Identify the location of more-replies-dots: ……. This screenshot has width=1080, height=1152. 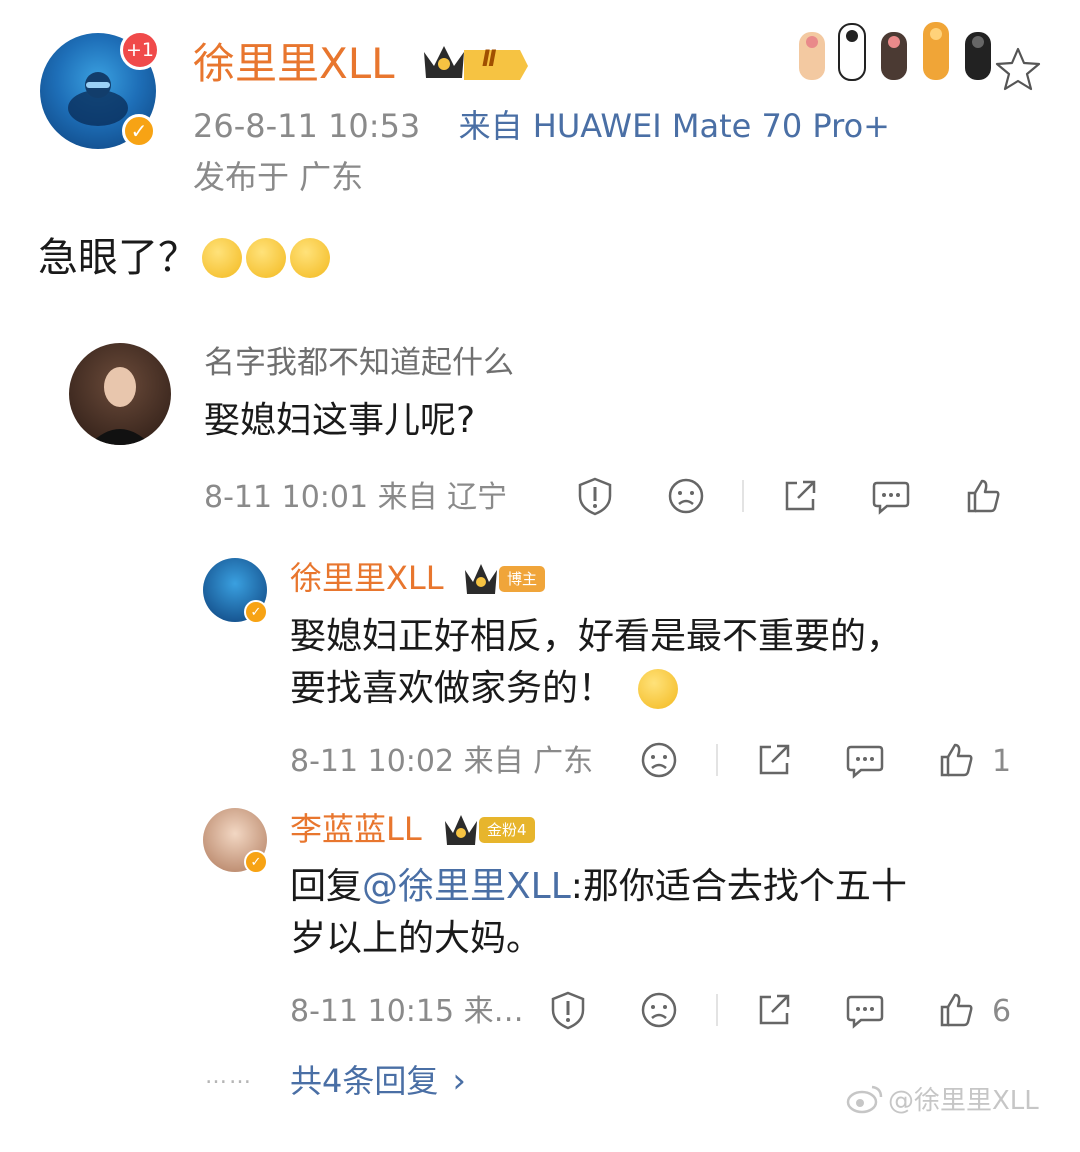
(229, 1076).